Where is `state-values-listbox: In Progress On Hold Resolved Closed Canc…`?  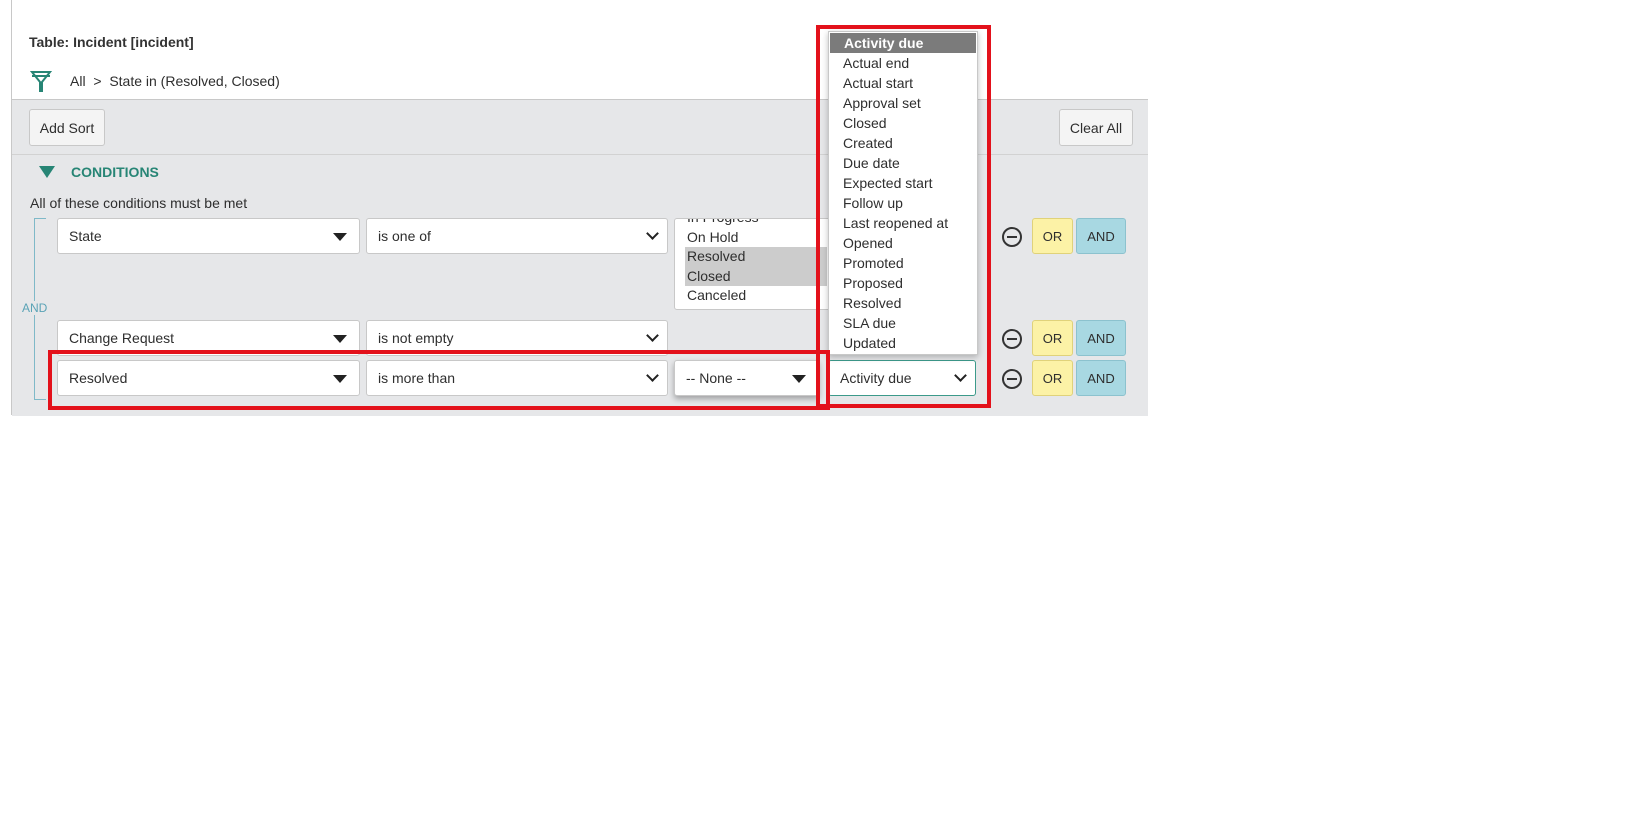 state-values-listbox: In Progress On Hold Resolved Closed Canc… is located at coordinates (754, 264).